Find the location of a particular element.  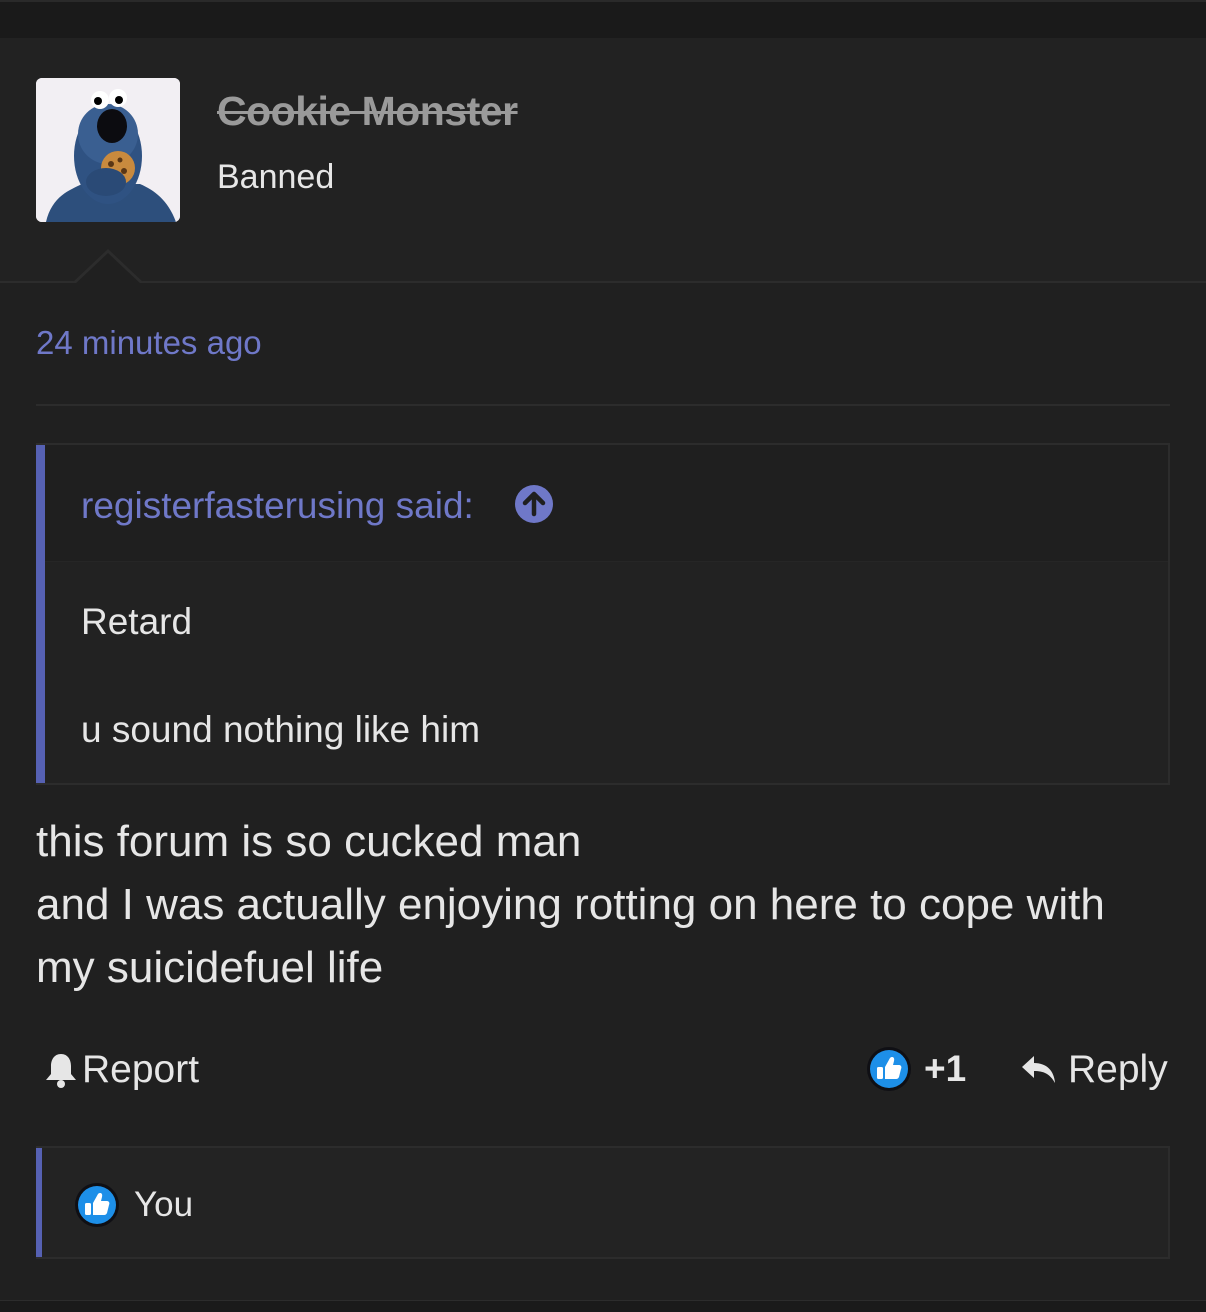

bottom-separator is located at coordinates (603, 1306).